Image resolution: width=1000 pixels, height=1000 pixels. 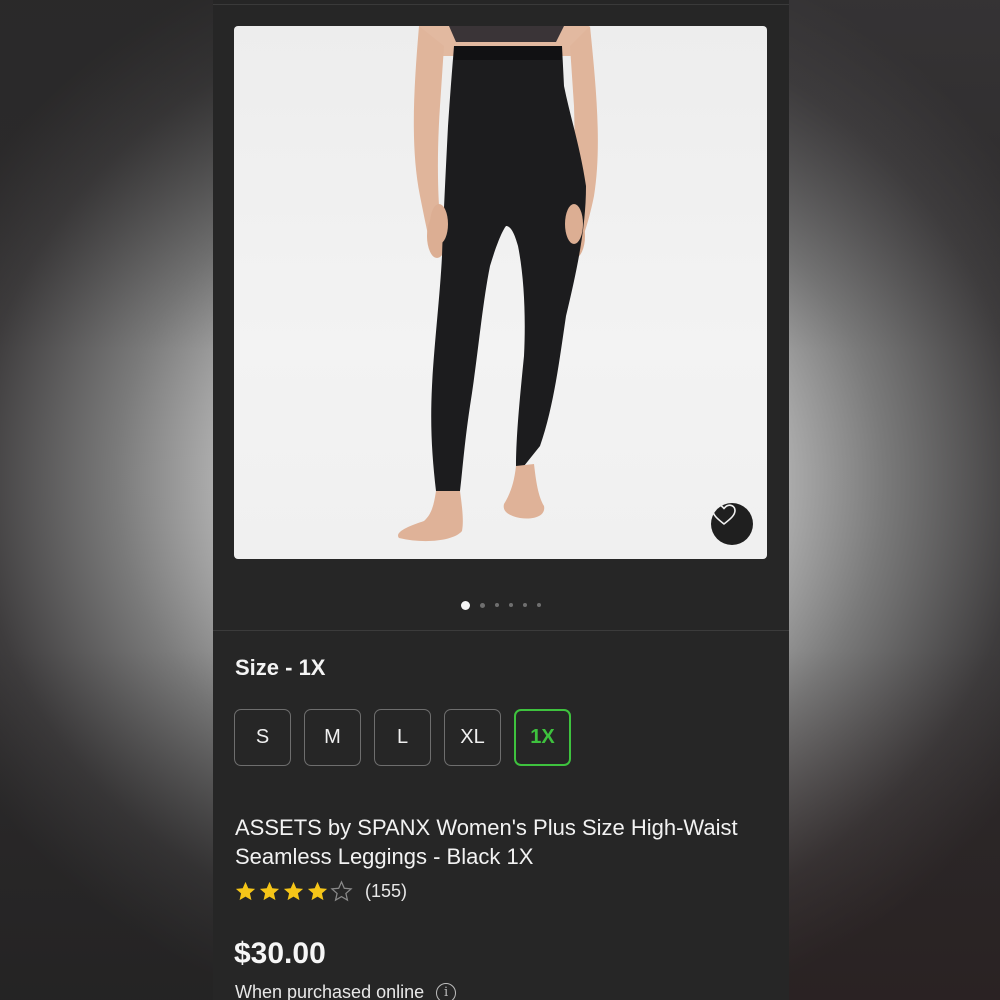 I want to click on size-option-l: L, so click(x=402, y=737).